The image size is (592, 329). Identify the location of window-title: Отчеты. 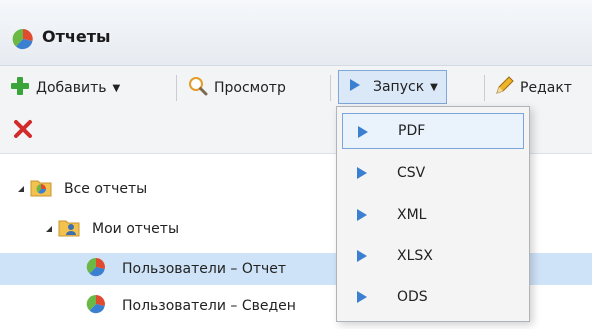
(76, 36).